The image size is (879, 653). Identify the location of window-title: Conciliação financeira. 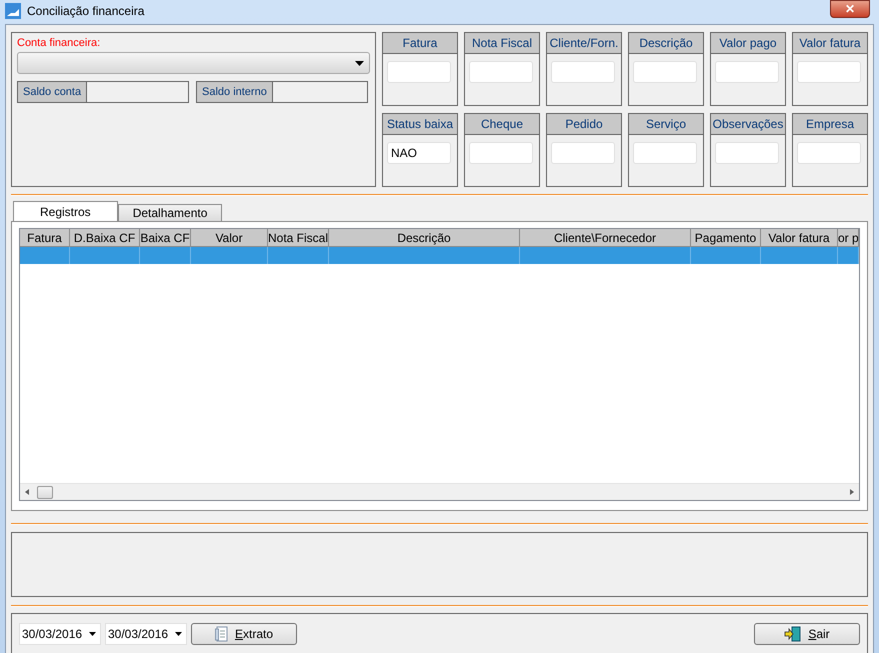
(86, 11).